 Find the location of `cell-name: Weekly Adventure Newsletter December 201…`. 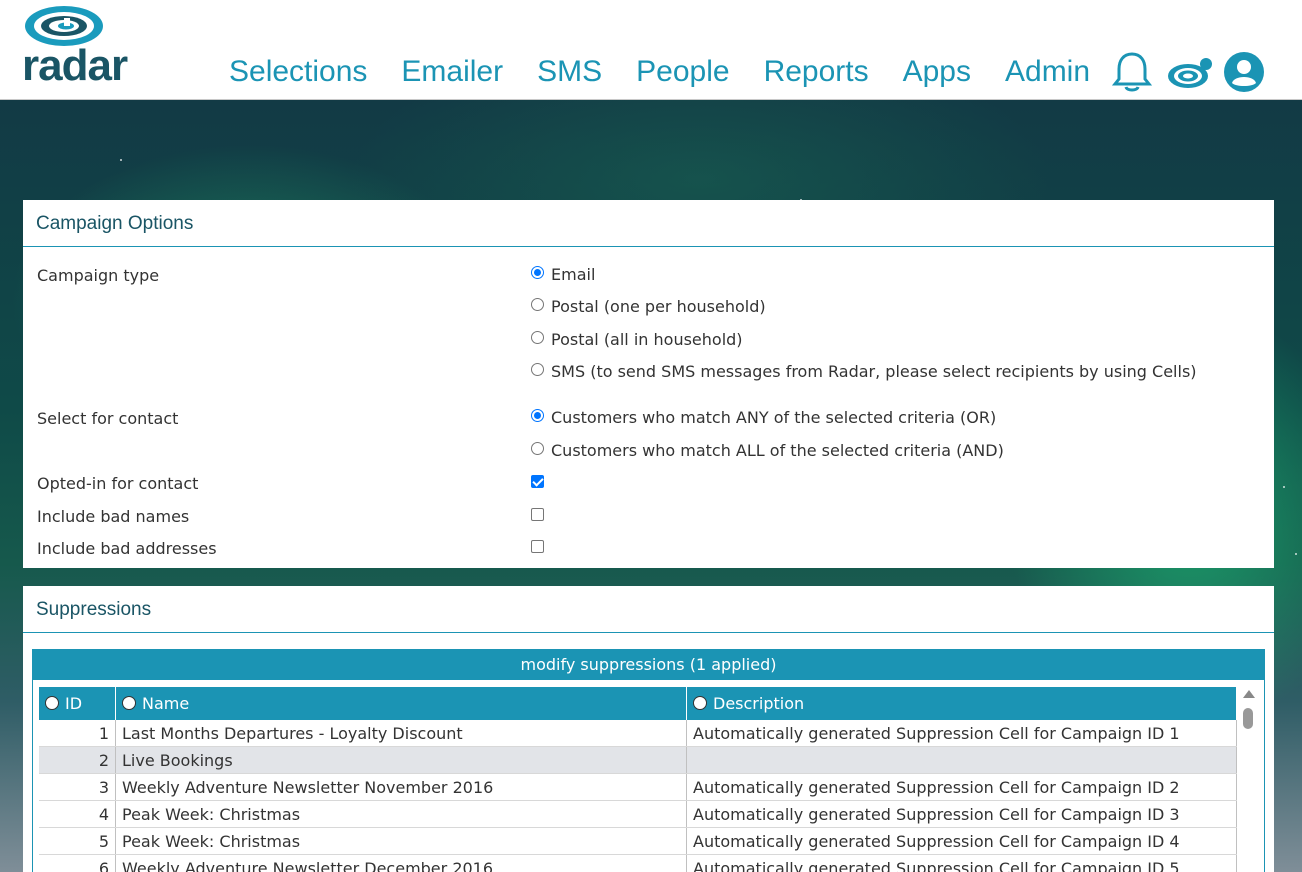

cell-name: Weekly Adventure Newsletter December 201… is located at coordinates (401, 863).